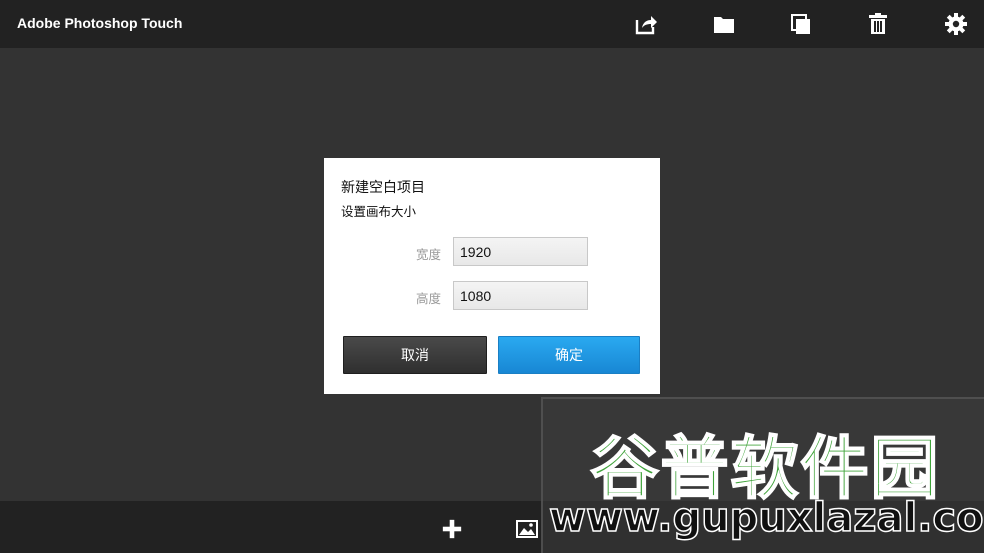 The height and width of the screenshot is (553, 984). What do you see at coordinates (520, 295) in the screenshot?
I see `height-input` at bounding box center [520, 295].